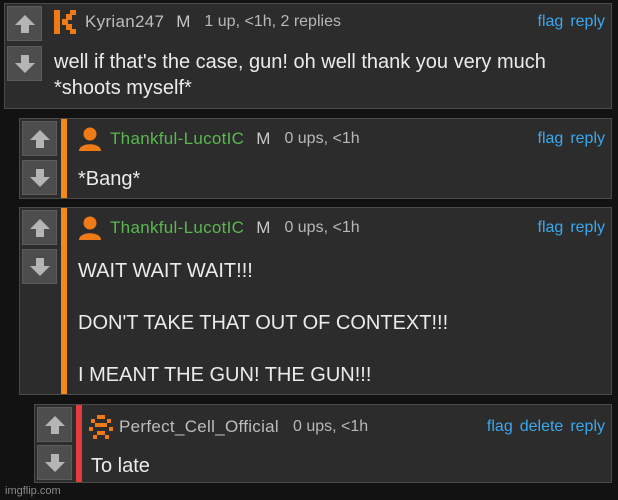 This screenshot has width=618, height=500. I want to click on username: Perfect_Cell_Official, so click(199, 427).